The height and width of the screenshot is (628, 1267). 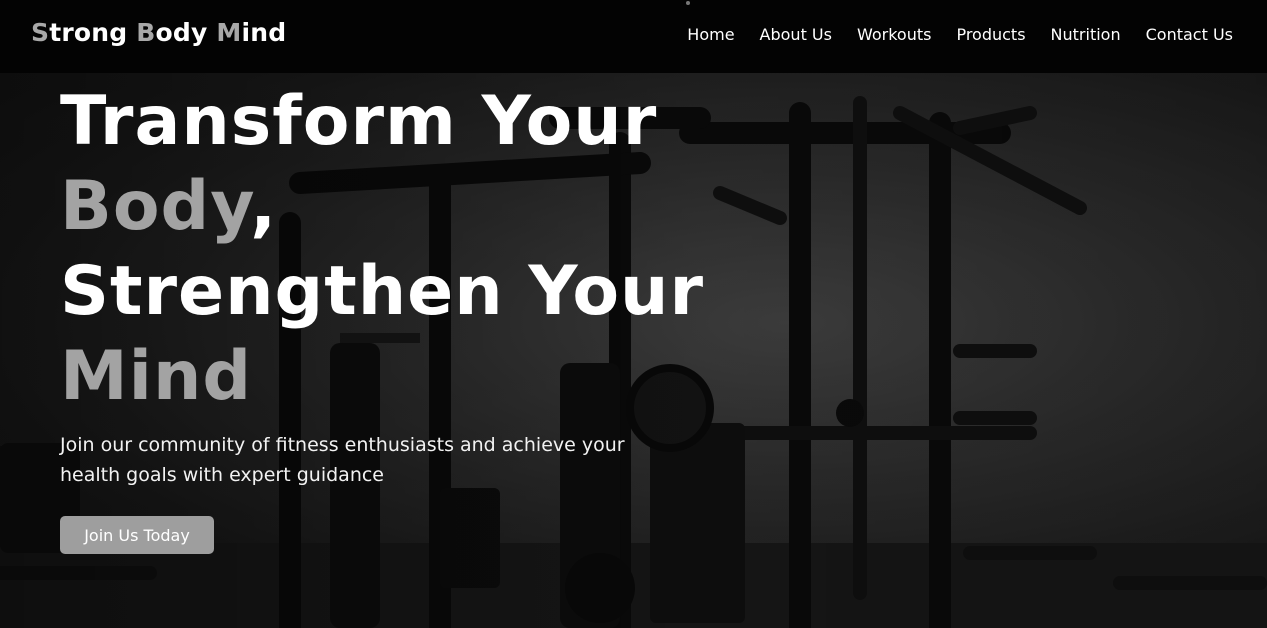 I want to click on headline-body-word: Body, so click(x=155, y=206).